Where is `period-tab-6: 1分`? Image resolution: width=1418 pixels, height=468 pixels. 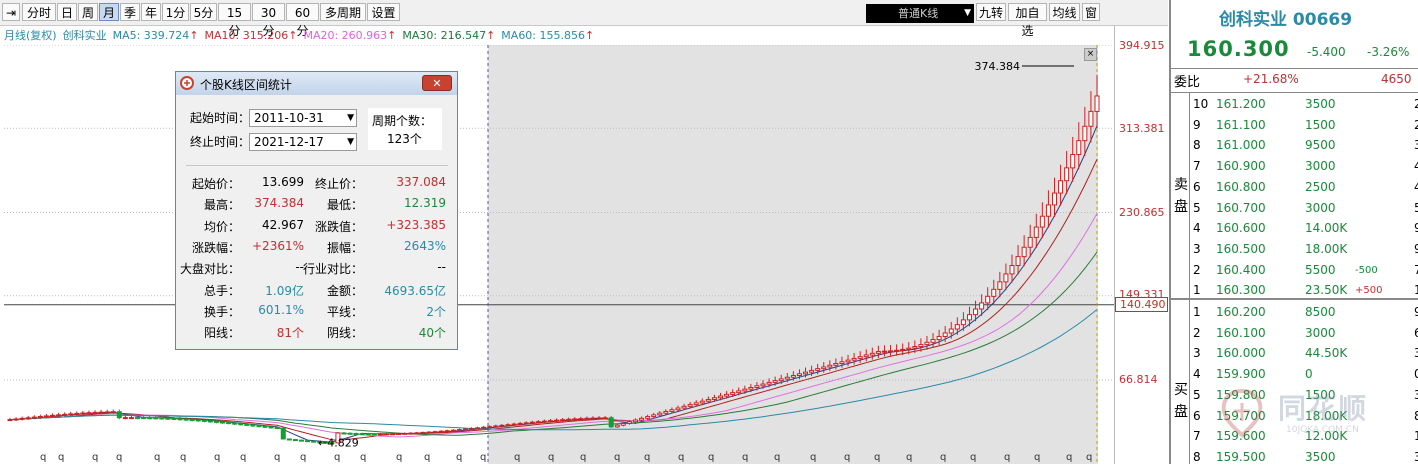
period-tab-6: 1分 is located at coordinates (175, 12).